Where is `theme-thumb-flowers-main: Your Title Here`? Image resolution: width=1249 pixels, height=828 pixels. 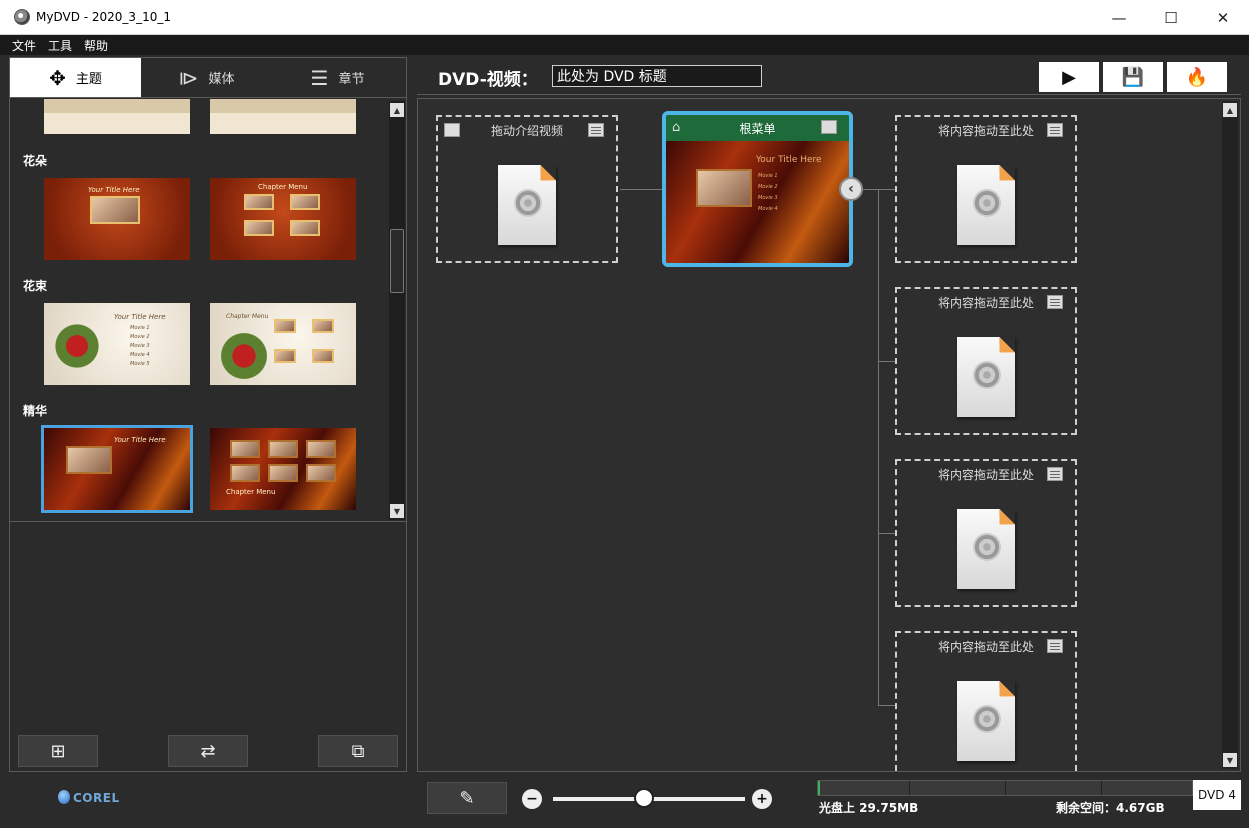 theme-thumb-flowers-main: Your Title Here is located at coordinates (117, 219).